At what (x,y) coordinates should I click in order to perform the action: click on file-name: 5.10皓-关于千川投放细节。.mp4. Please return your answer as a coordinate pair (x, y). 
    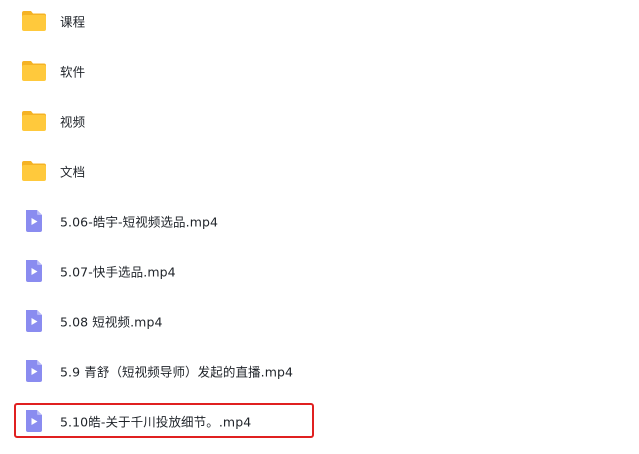
    Looking at the image, I should click on (156, 422).